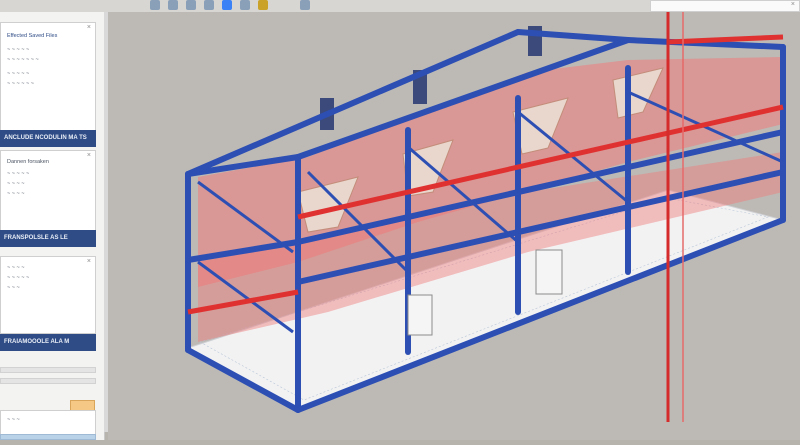  Describe the element at coordinates (305, 5) in the screenshot. I see `settings-icon` at that location.